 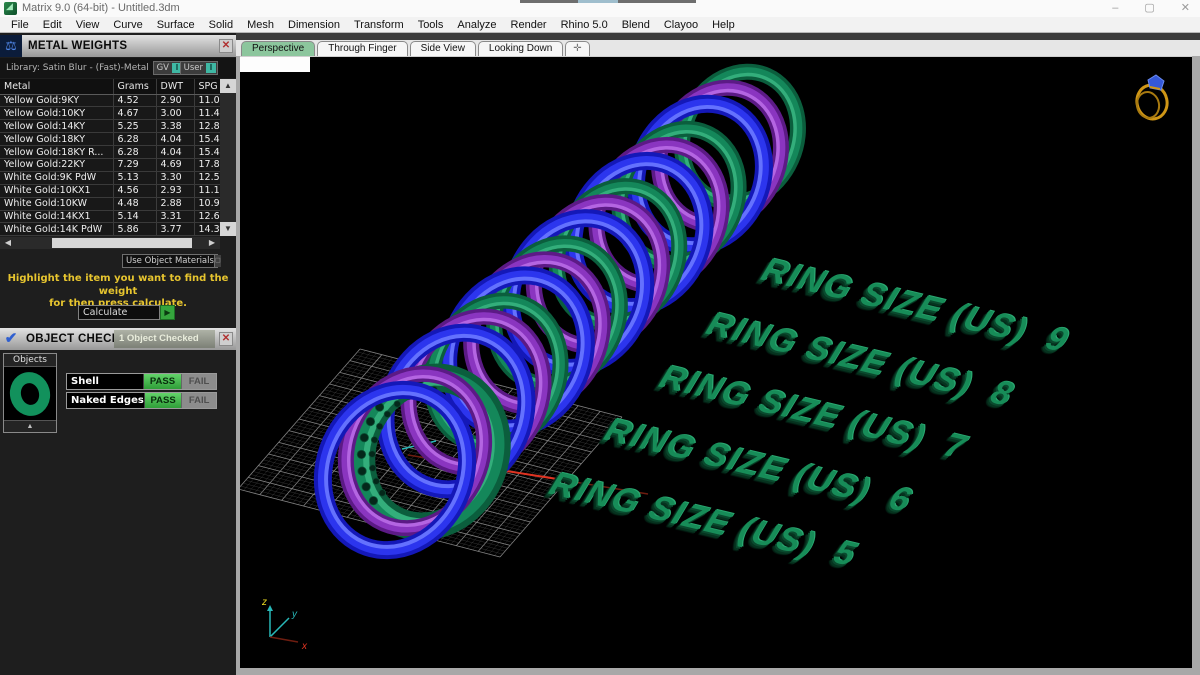 What do you see at coordinates (207, 229) in the screenshot?
I see `cell-spg: 14.37` at bounding box center [207, 229].